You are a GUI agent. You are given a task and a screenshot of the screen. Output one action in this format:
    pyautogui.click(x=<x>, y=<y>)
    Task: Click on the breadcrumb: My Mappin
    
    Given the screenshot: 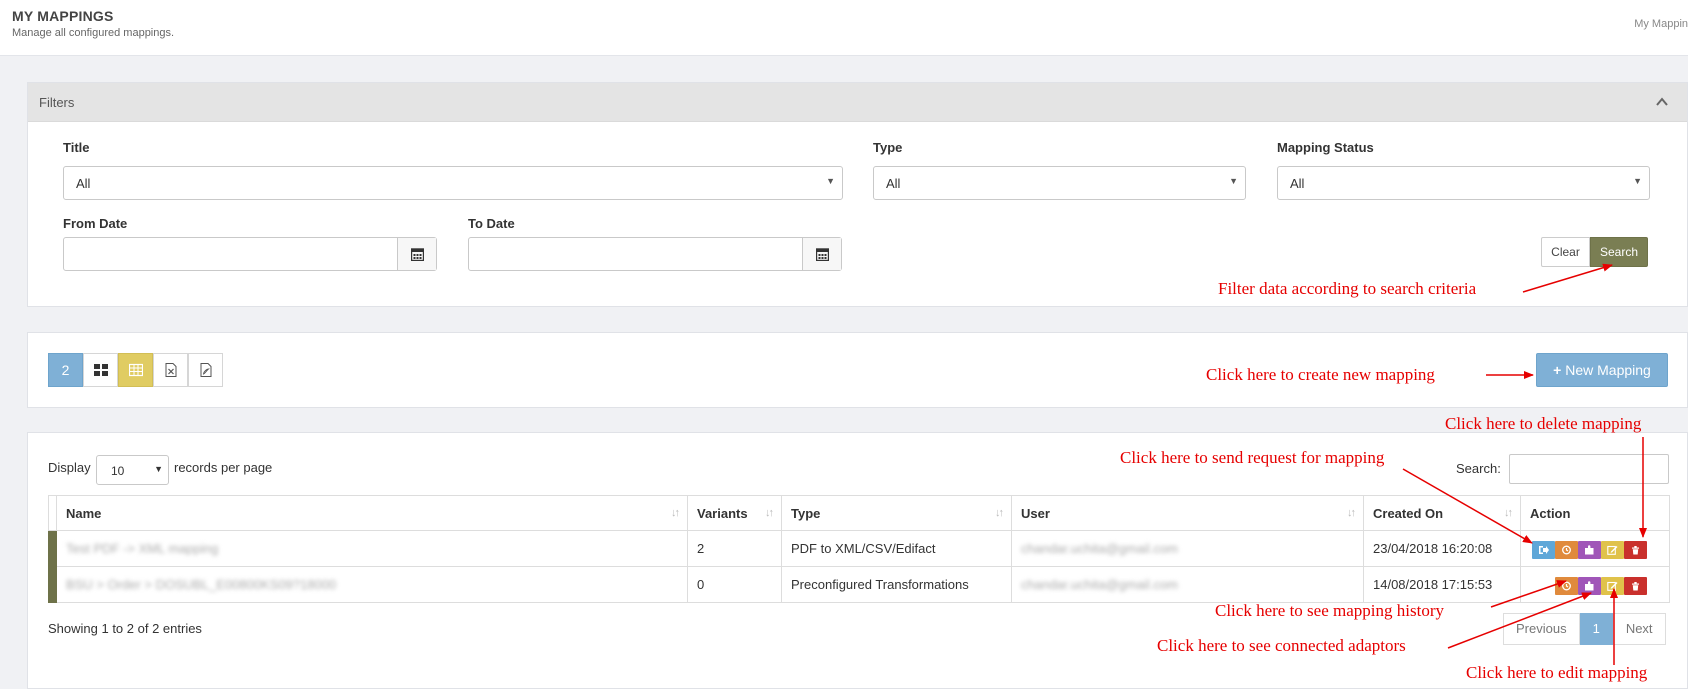 What is the action you would take?
    pyautogui.click(x=1661, y=24)
    